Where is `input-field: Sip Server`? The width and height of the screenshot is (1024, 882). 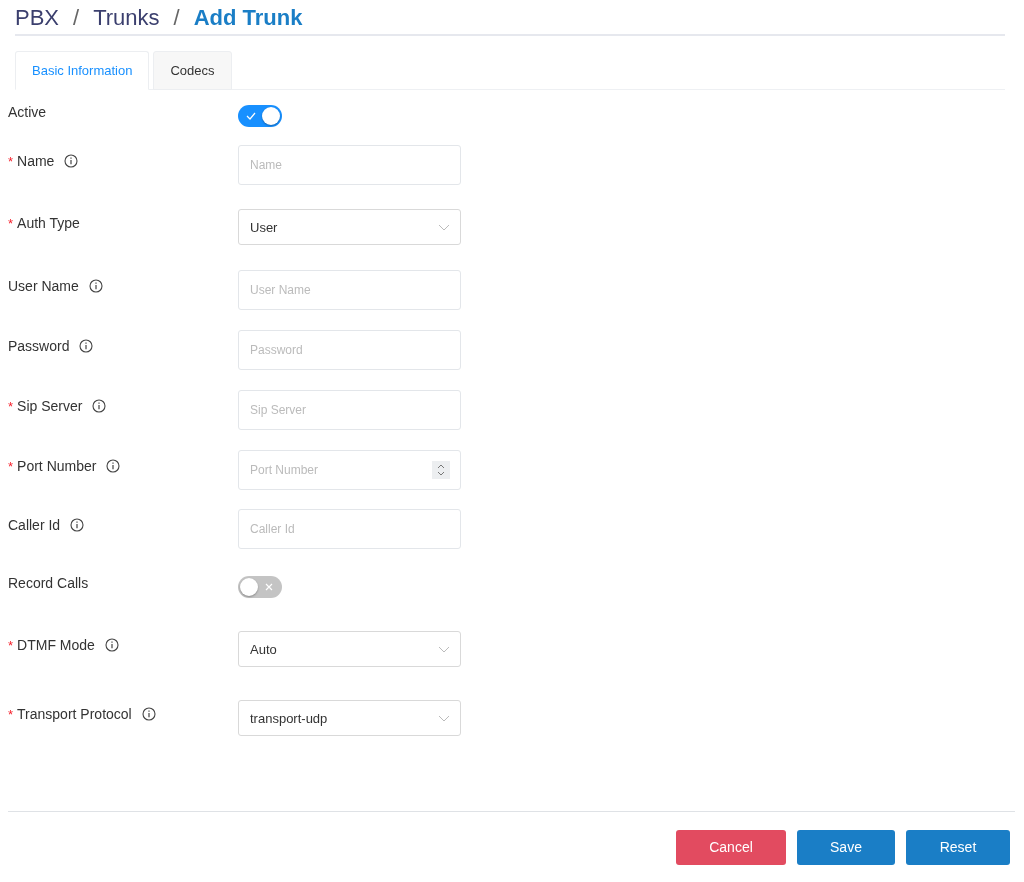
input-field: Sip Server is located at coordinates (349, 410).